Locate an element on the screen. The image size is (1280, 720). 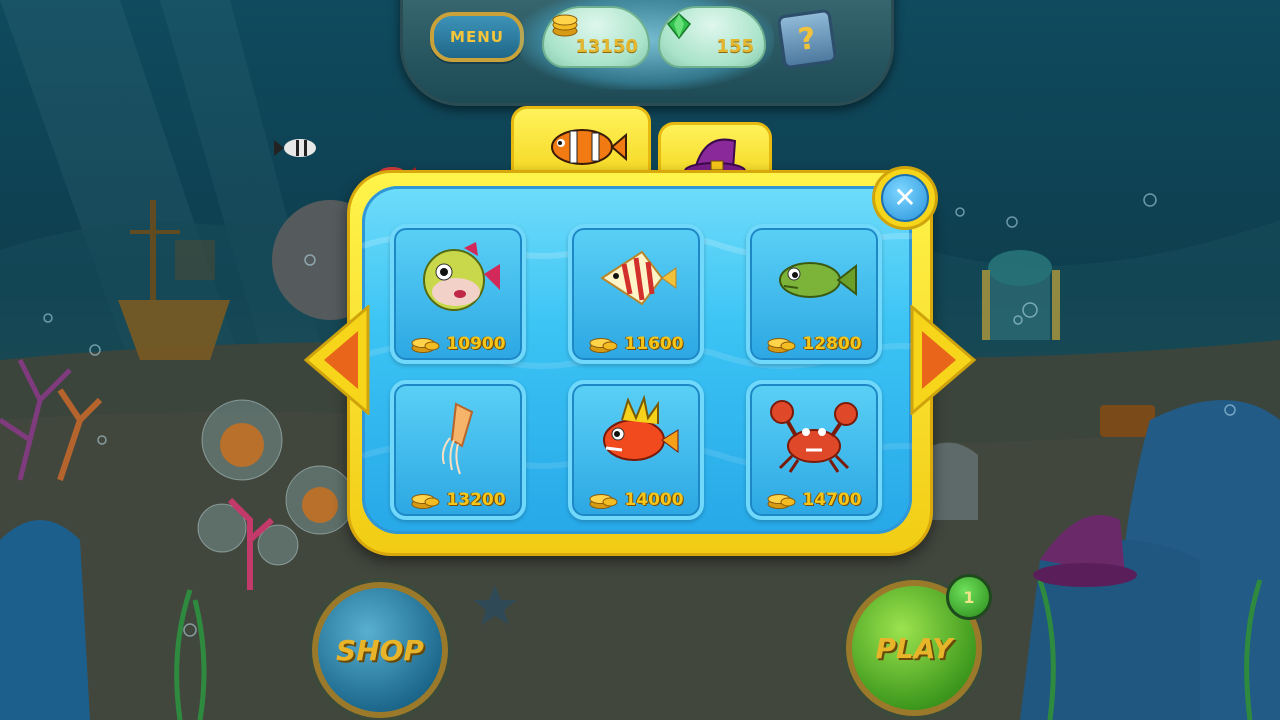
shop-label: SHOP is located at coordinates (380, 650).